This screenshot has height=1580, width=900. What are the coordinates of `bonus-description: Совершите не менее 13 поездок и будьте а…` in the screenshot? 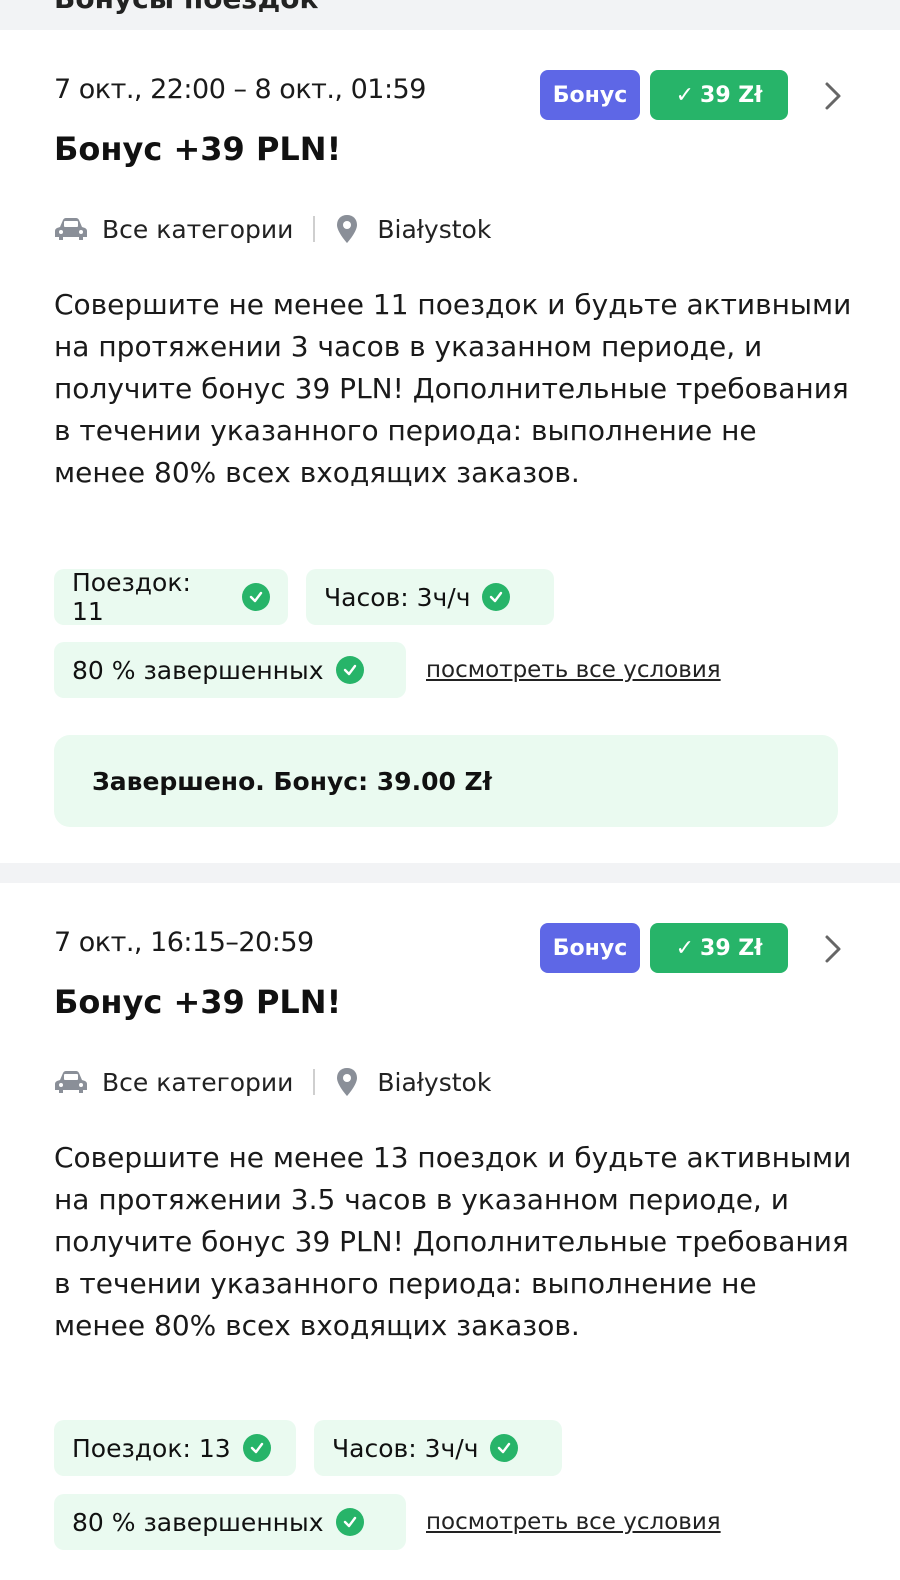 It's located at (453, 1241).